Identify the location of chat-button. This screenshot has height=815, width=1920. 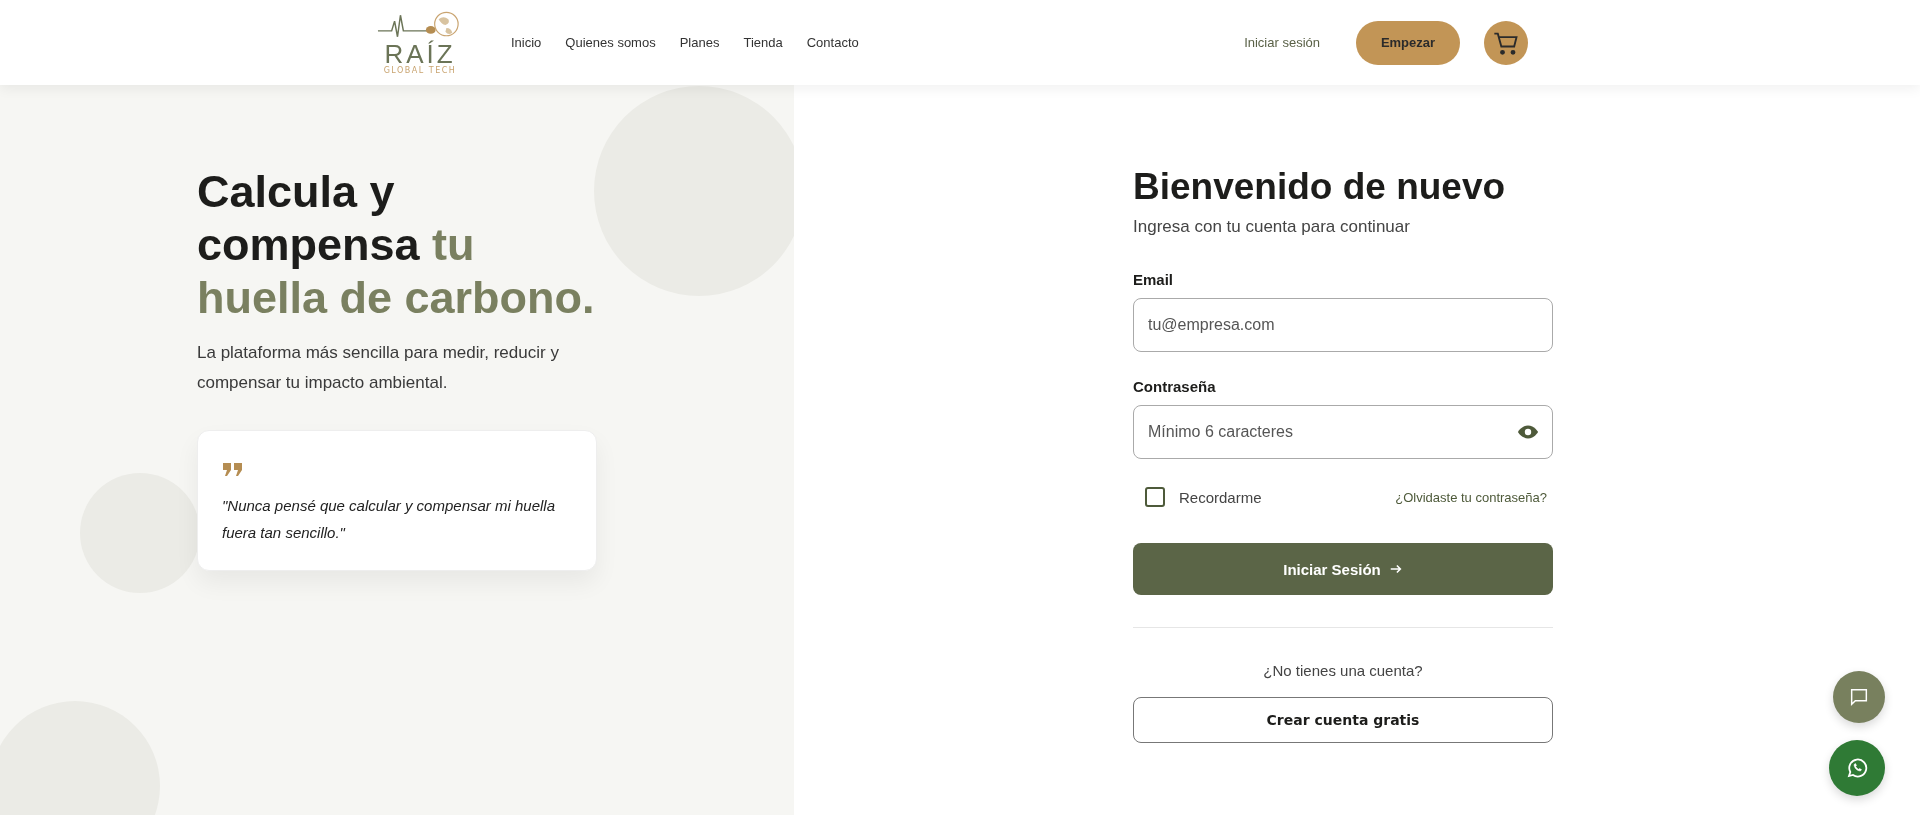
(1859, 697).